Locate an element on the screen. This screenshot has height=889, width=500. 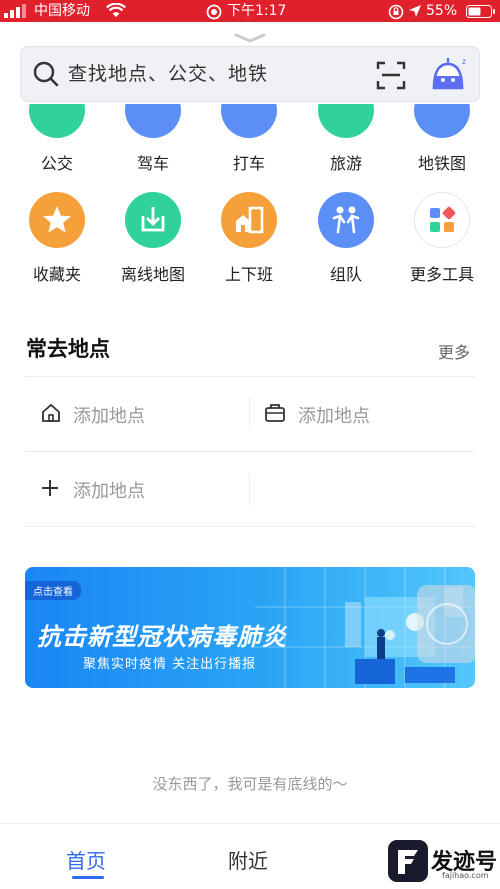
signal-icon is located at coordinates (16, 13).